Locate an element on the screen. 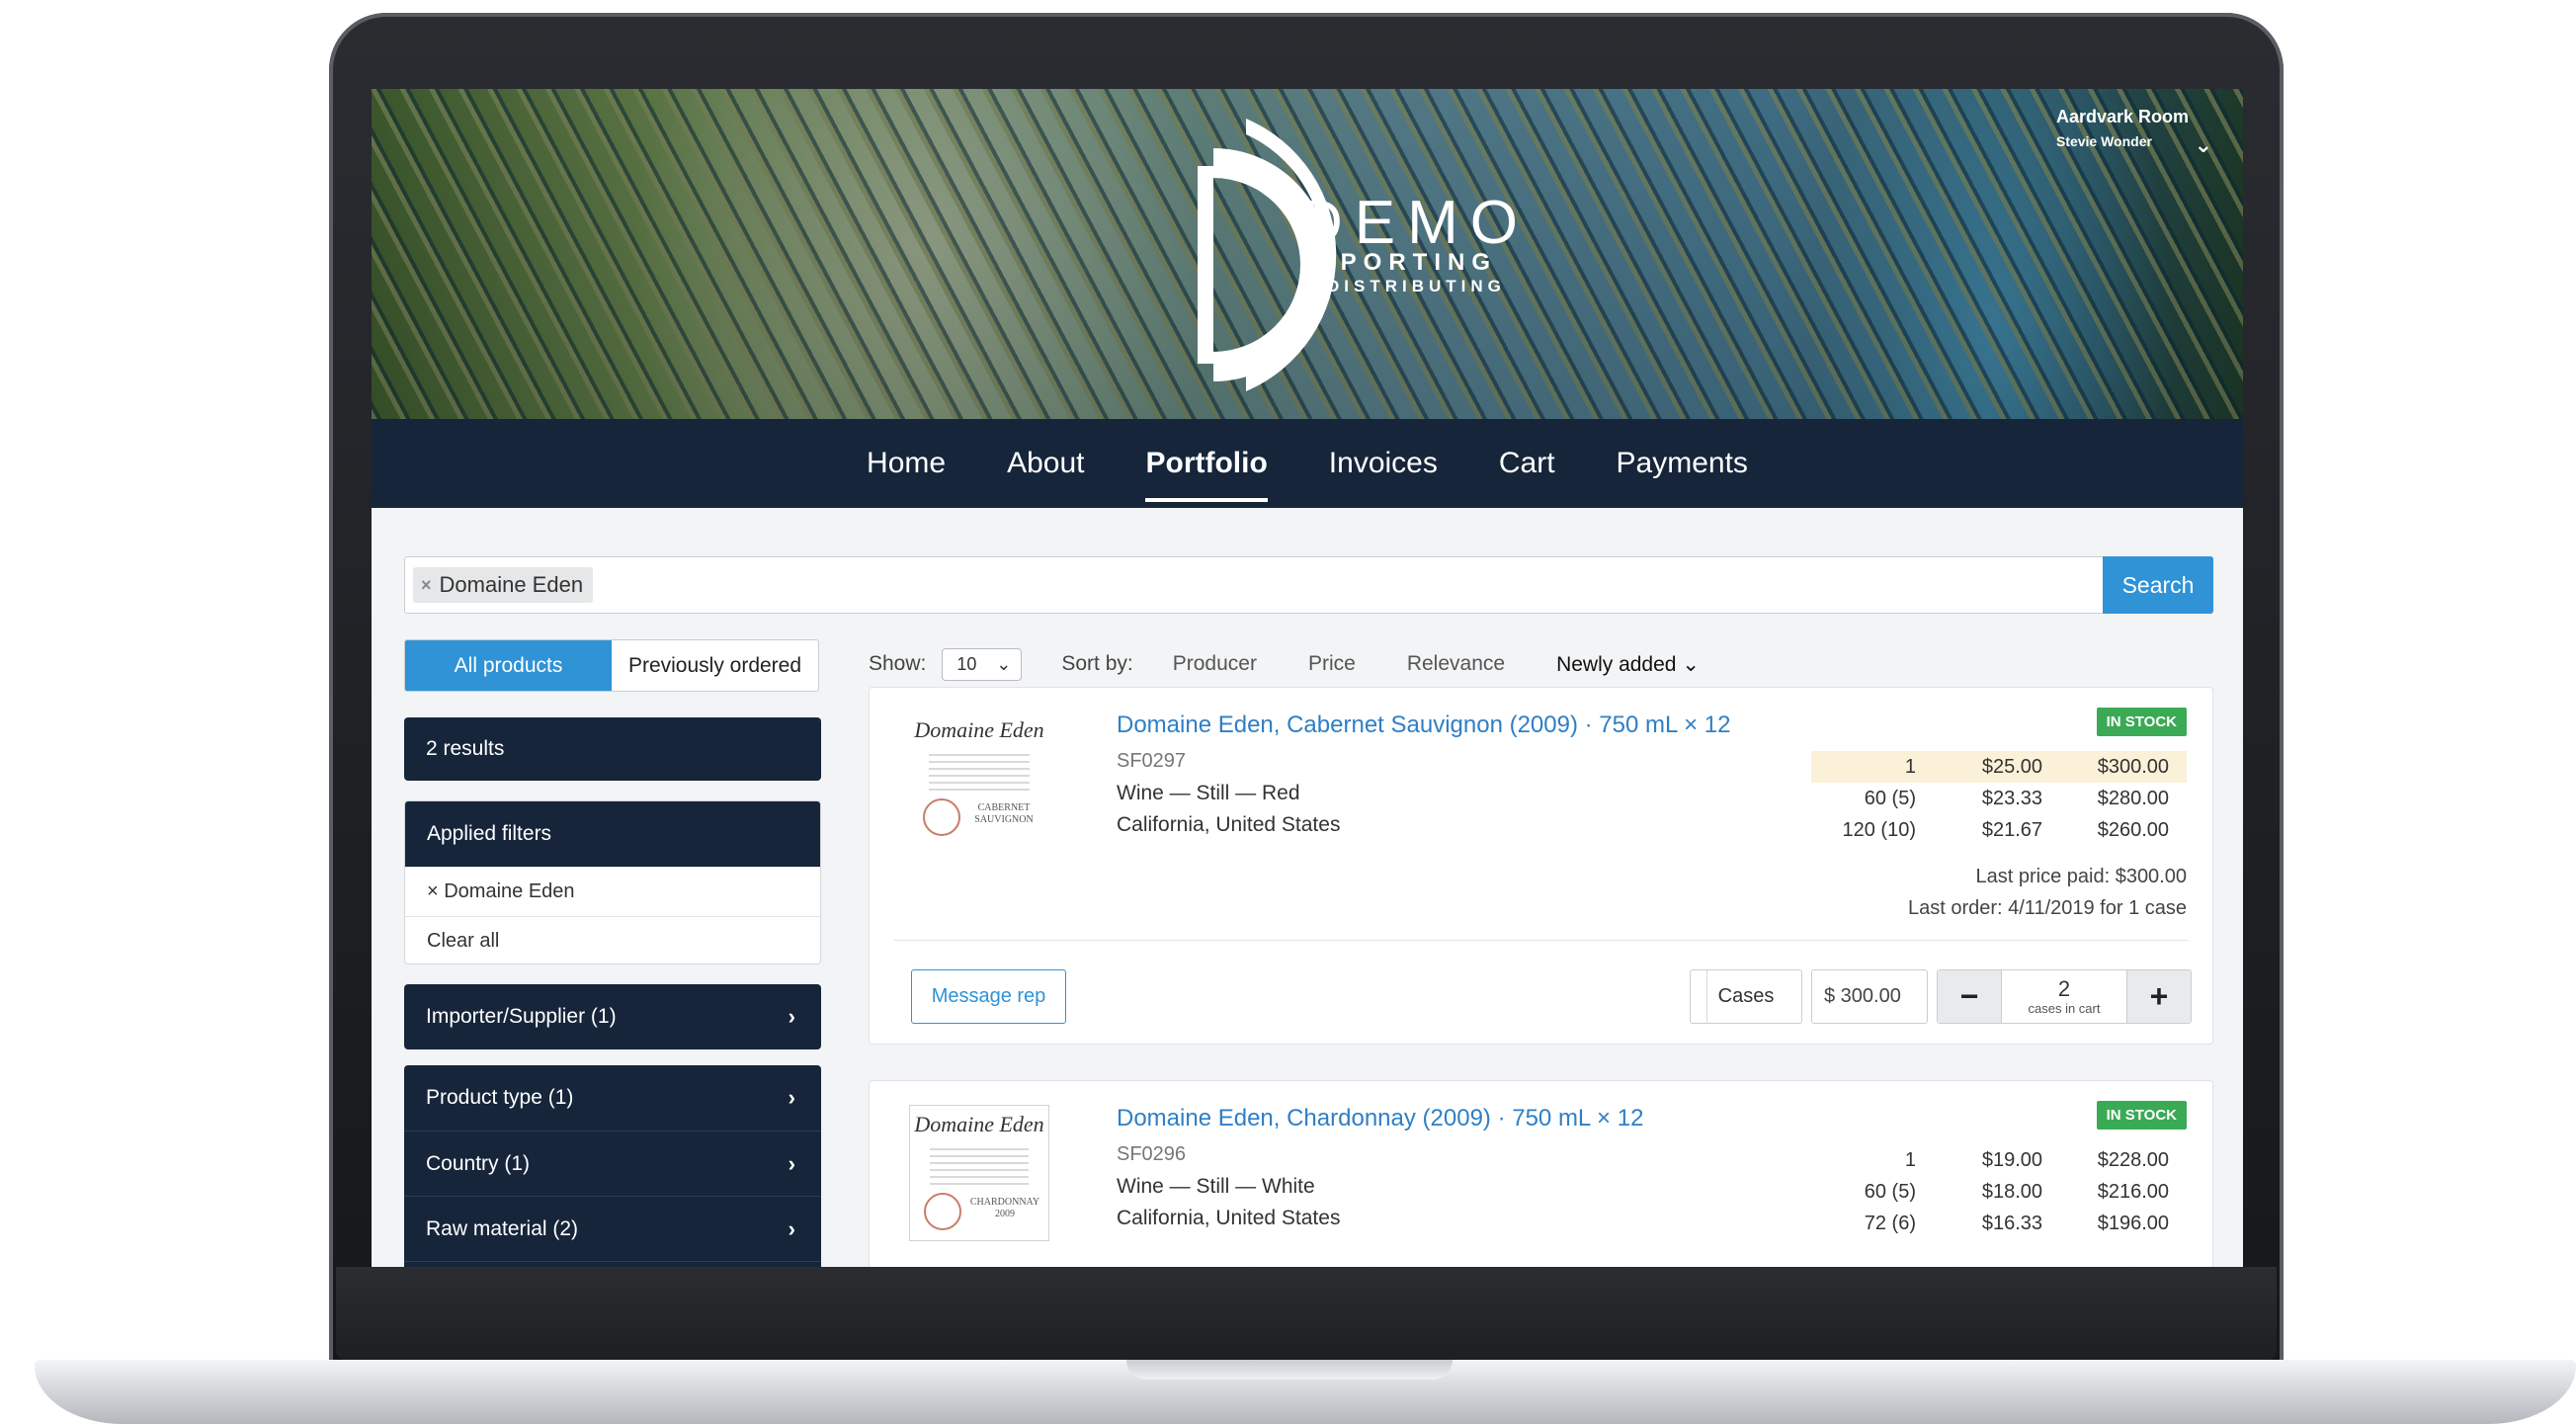 This screenshot has height=1424, width=2576. product-type: Wine — Still — White is located at coordinates (1216, 1186).